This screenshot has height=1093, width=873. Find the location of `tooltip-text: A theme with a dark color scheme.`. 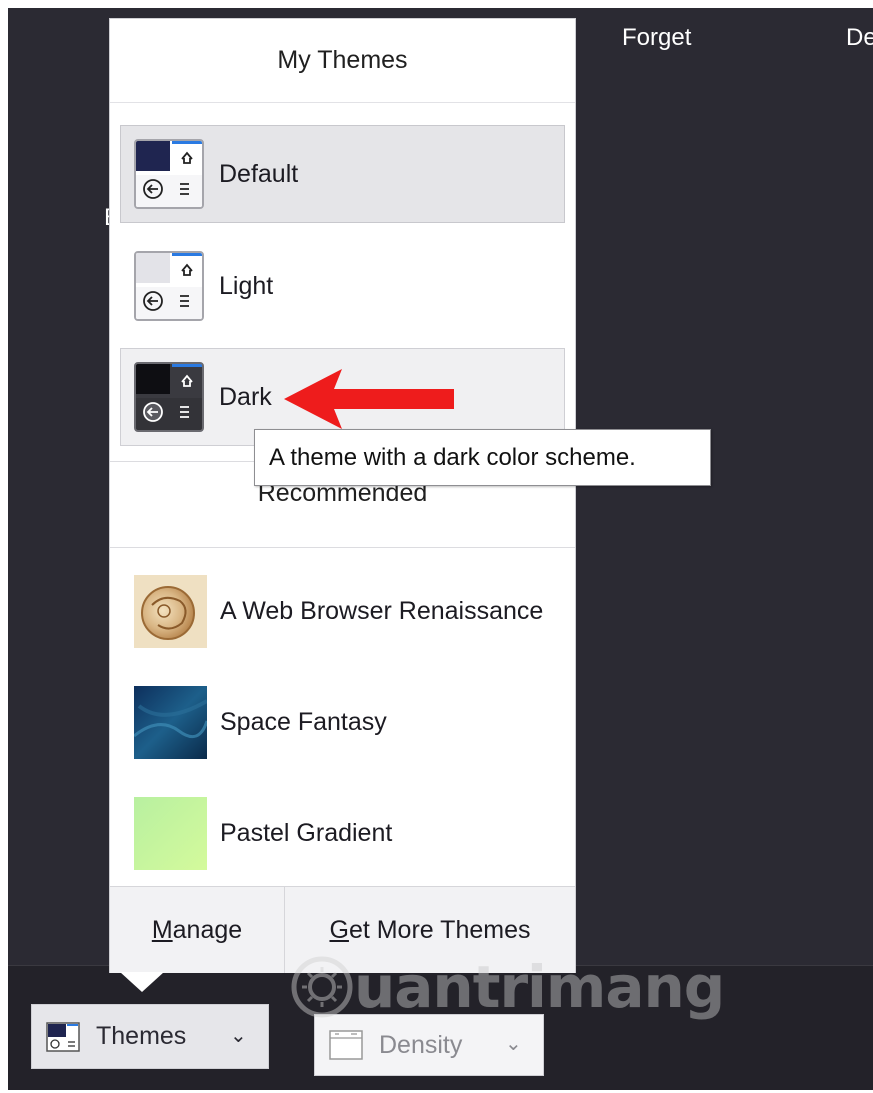

tooltip-text: A theme with a dark color scheme. is located at coordinates (452, 457).